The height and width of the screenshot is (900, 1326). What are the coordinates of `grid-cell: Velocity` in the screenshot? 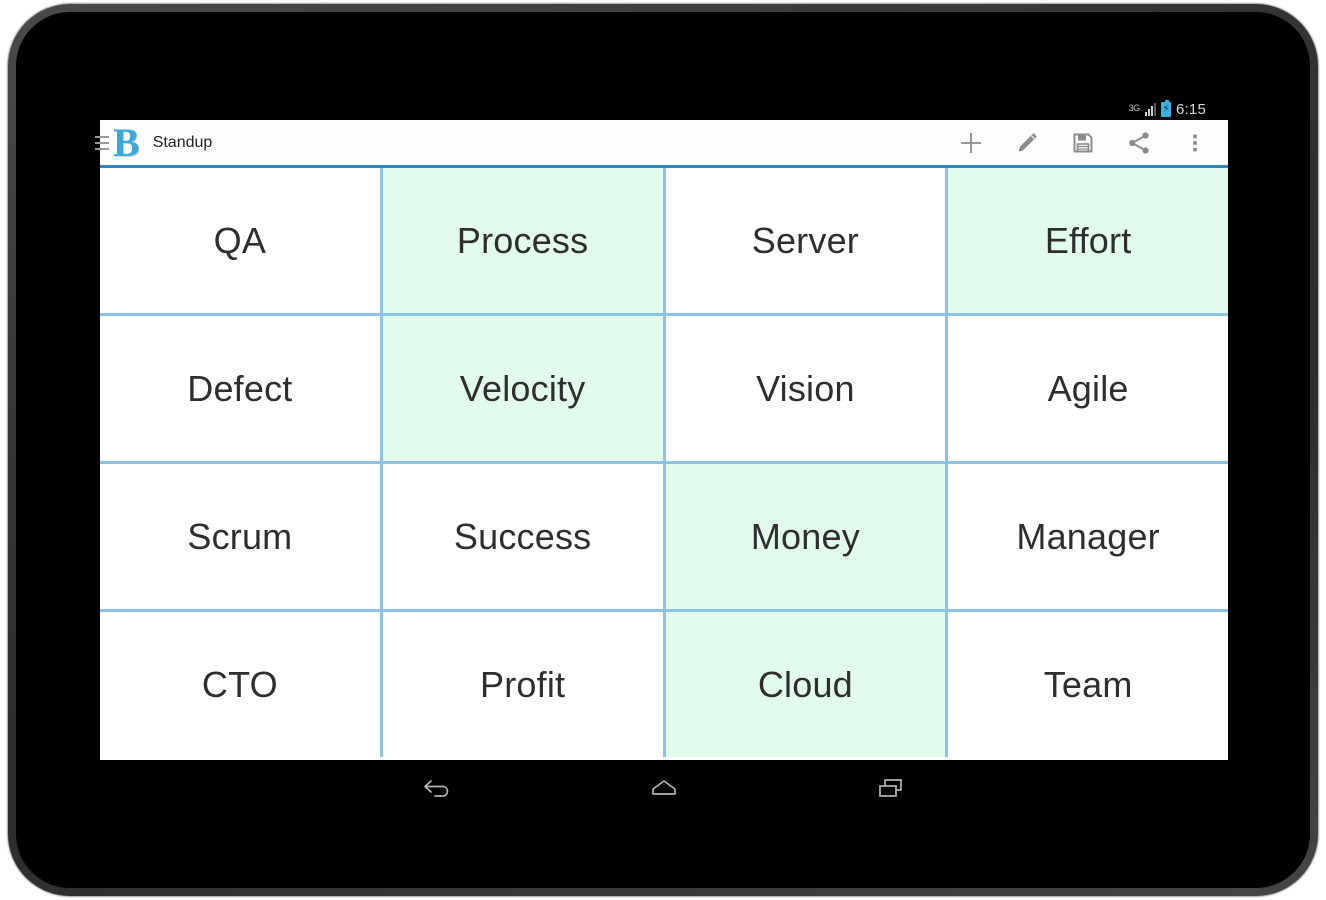 It's located at (522, 388).